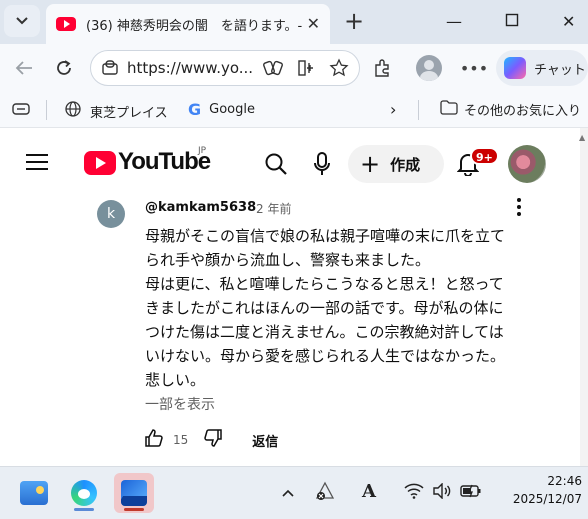 This screenshot has width=588, height=519. Describe the element at coordinates (288, 493) in the screenshot. I see `show-hidden-icons-chevron-icon` at that location.